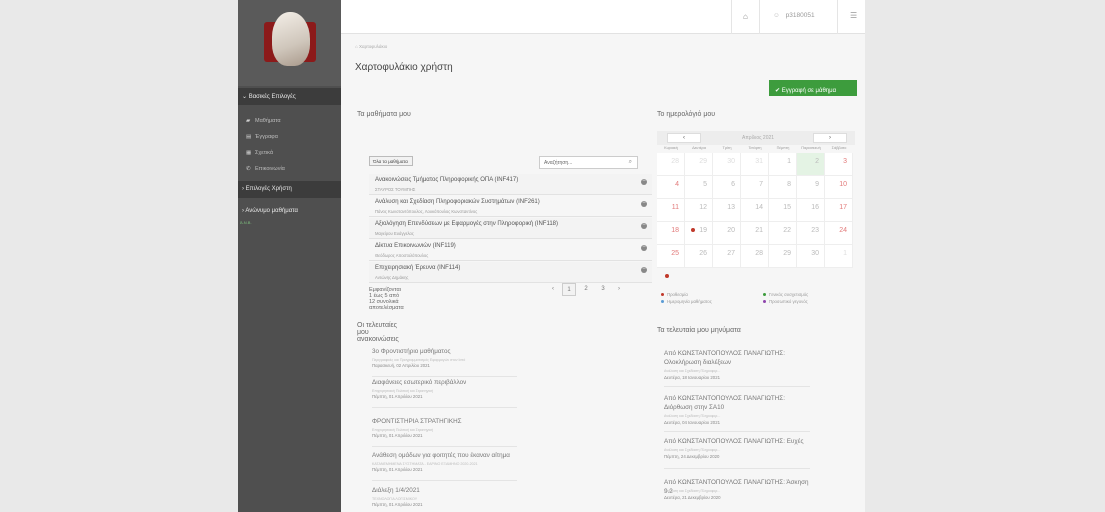 Image resolution: width=1105 pixels, height=512 pixels. Describe the element at coordinates (395, 189) in the screenshot. I see `course-professor: ΣΤΑΥΡΟΣ ΤΟΥΜΠΗΣ` at that location.